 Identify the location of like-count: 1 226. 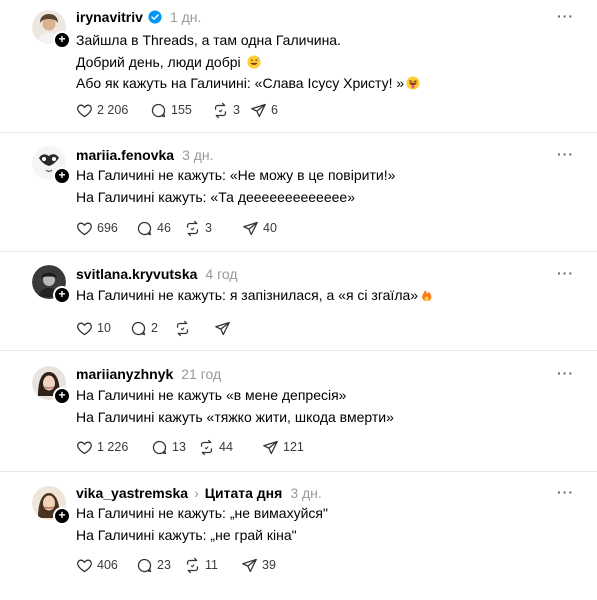
(113, 447).